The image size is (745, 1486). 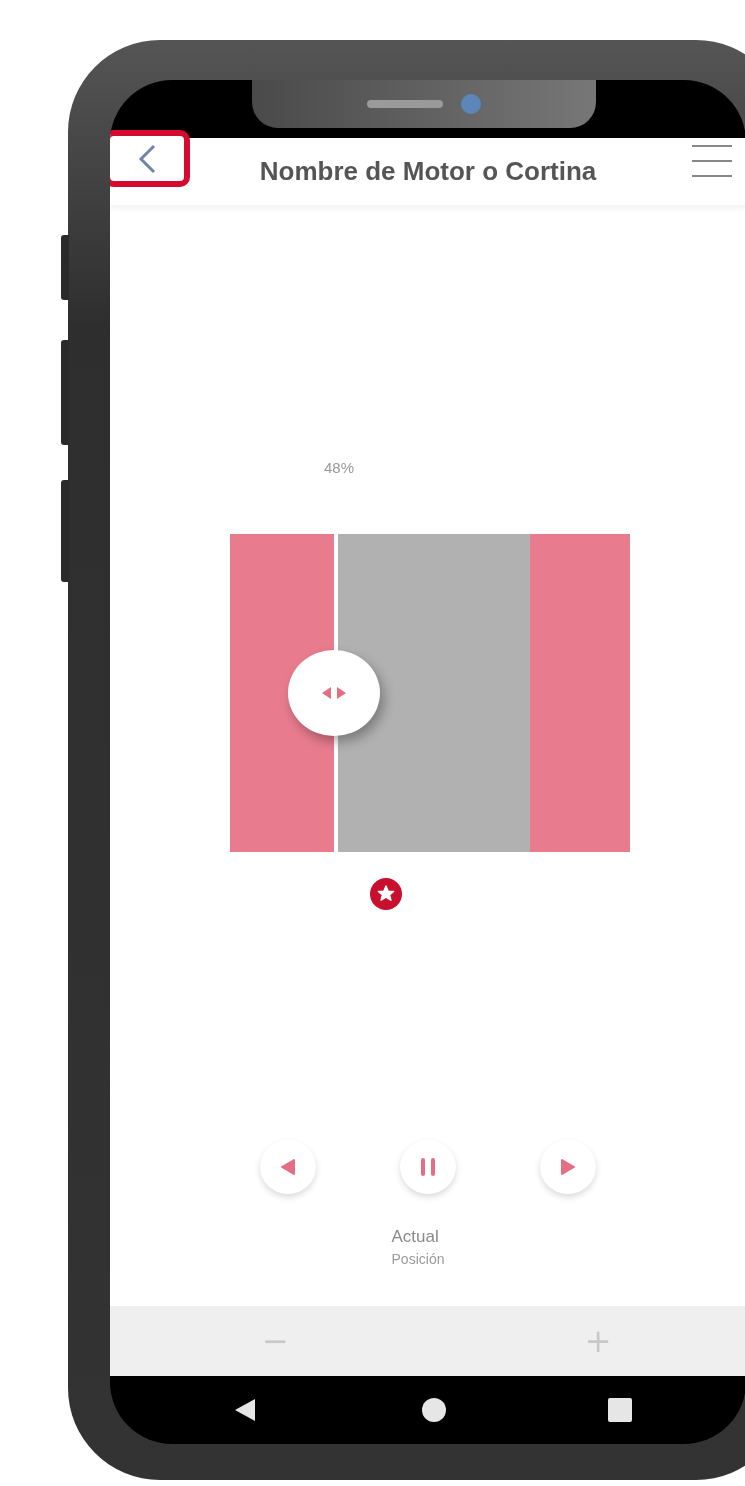 I want to click on pause-icon, so click(x=428, y=1167).